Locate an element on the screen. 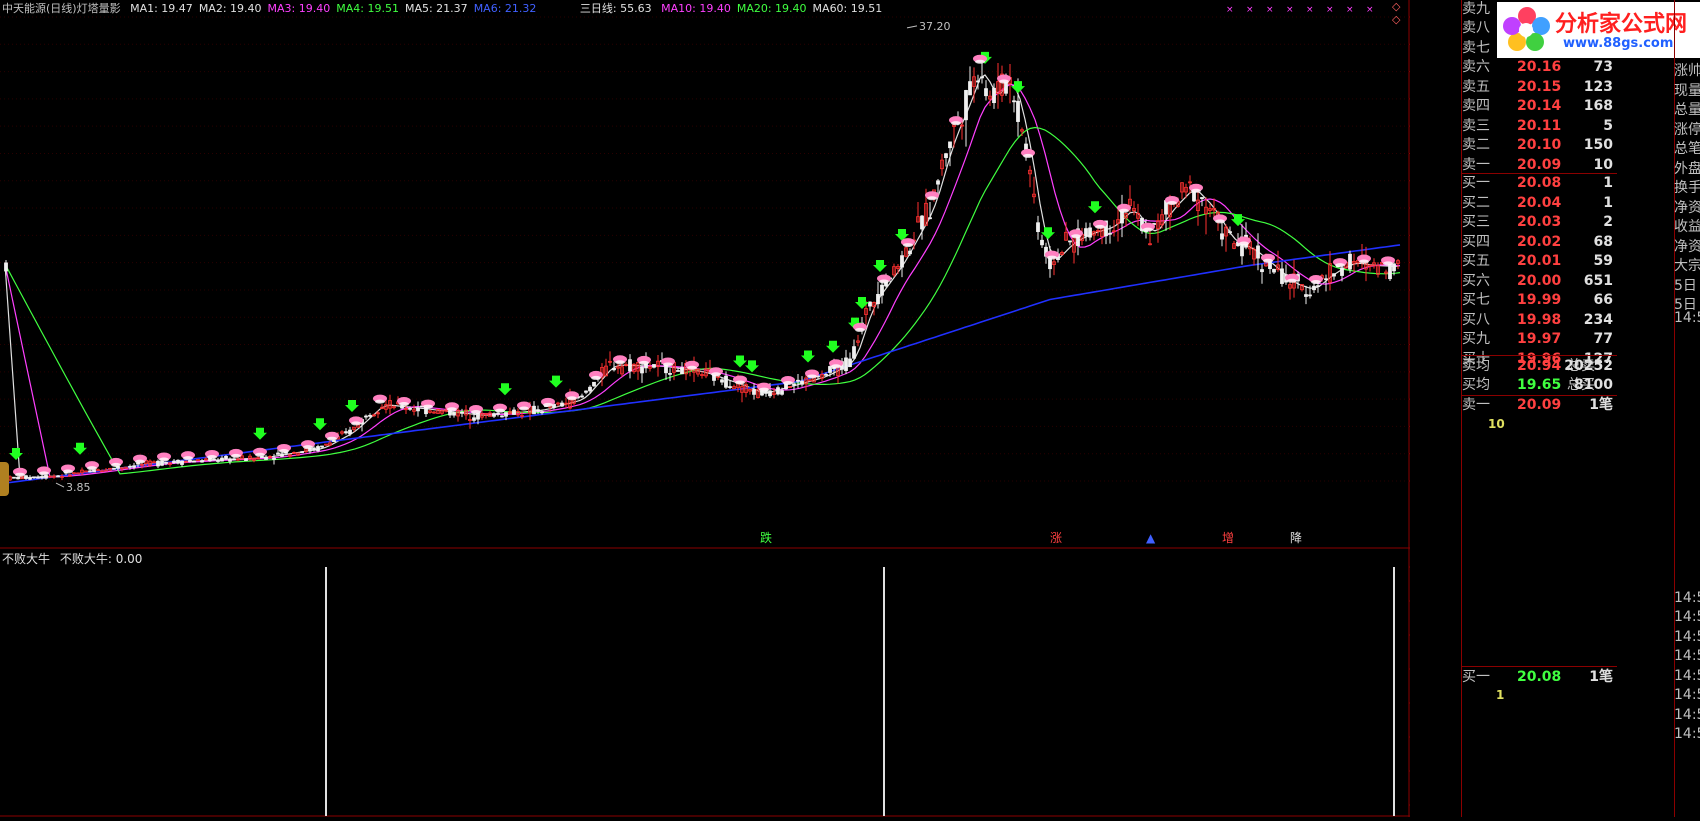 The image size is (1700, 821). bottom-signal-marker: ▲ is located at coordinates (1151, 538).